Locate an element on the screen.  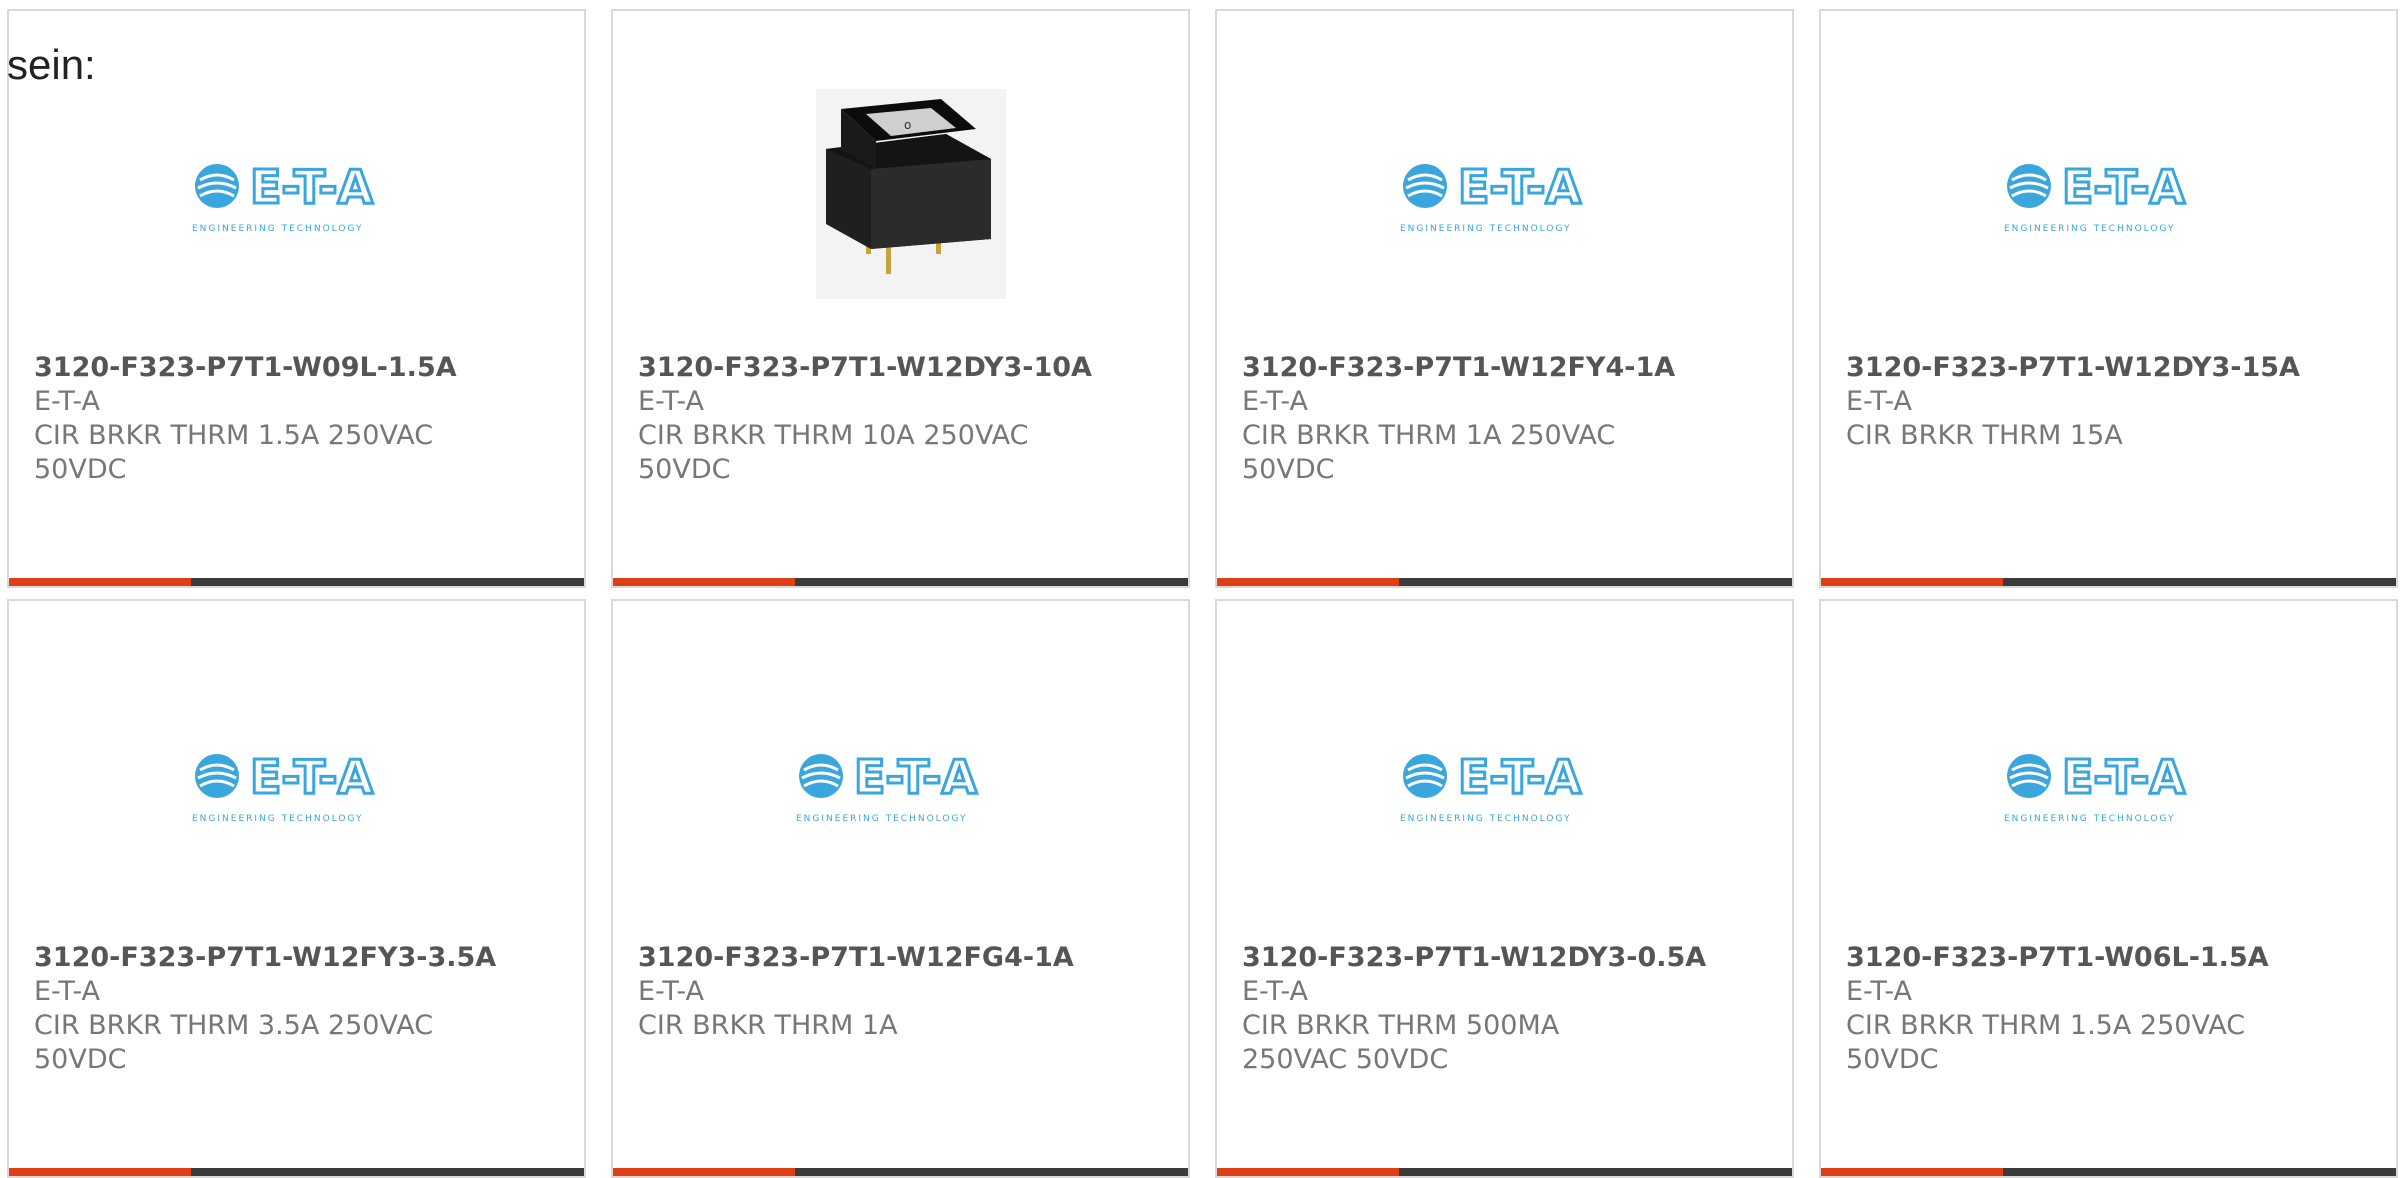
svg-text: o is located at coordinates (907, 125).